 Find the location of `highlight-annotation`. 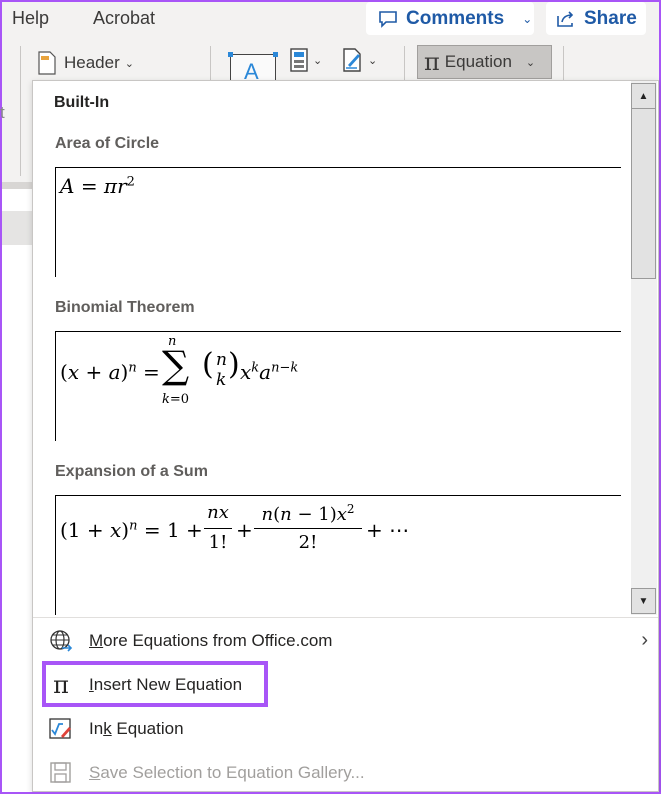

highlight-annotation is located at coordinates (155, 684).